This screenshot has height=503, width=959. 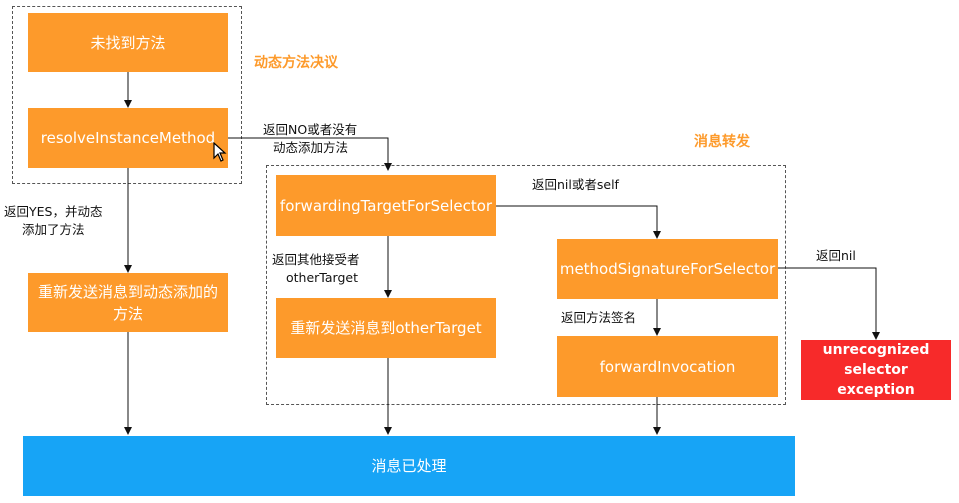 I want to click on other-target-edge-label-line2: otherTarget, so click(x=322, y=277).